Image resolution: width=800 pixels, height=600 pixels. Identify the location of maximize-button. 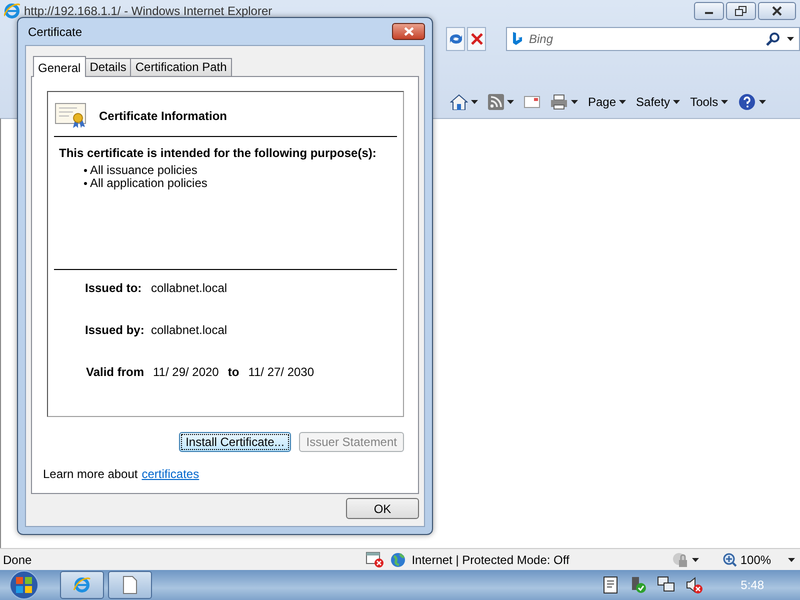
(741, 11).